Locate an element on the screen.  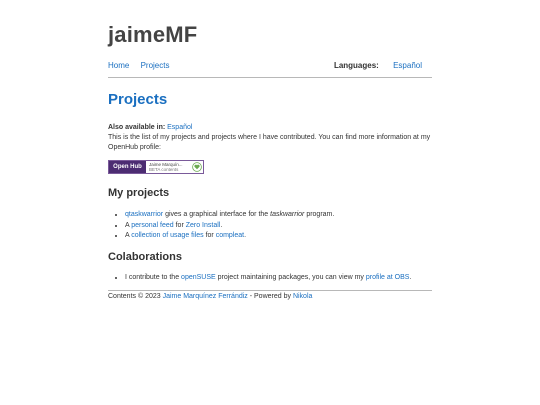
footer-powered-by: - Powered by is located at coordinates (270, 296).